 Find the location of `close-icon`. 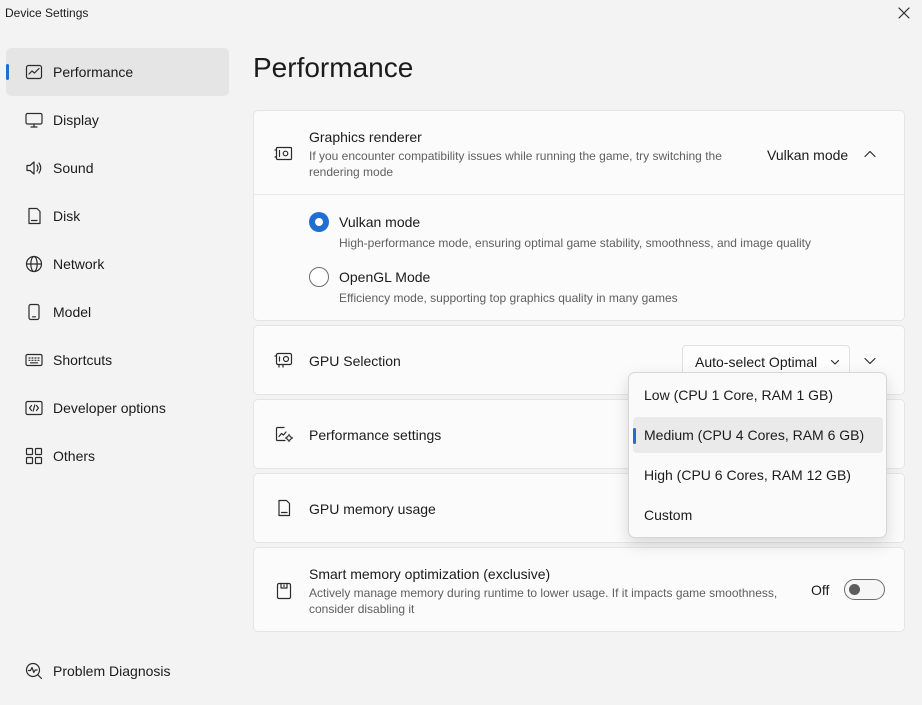

close-icon is located at coordinates (904, 13).